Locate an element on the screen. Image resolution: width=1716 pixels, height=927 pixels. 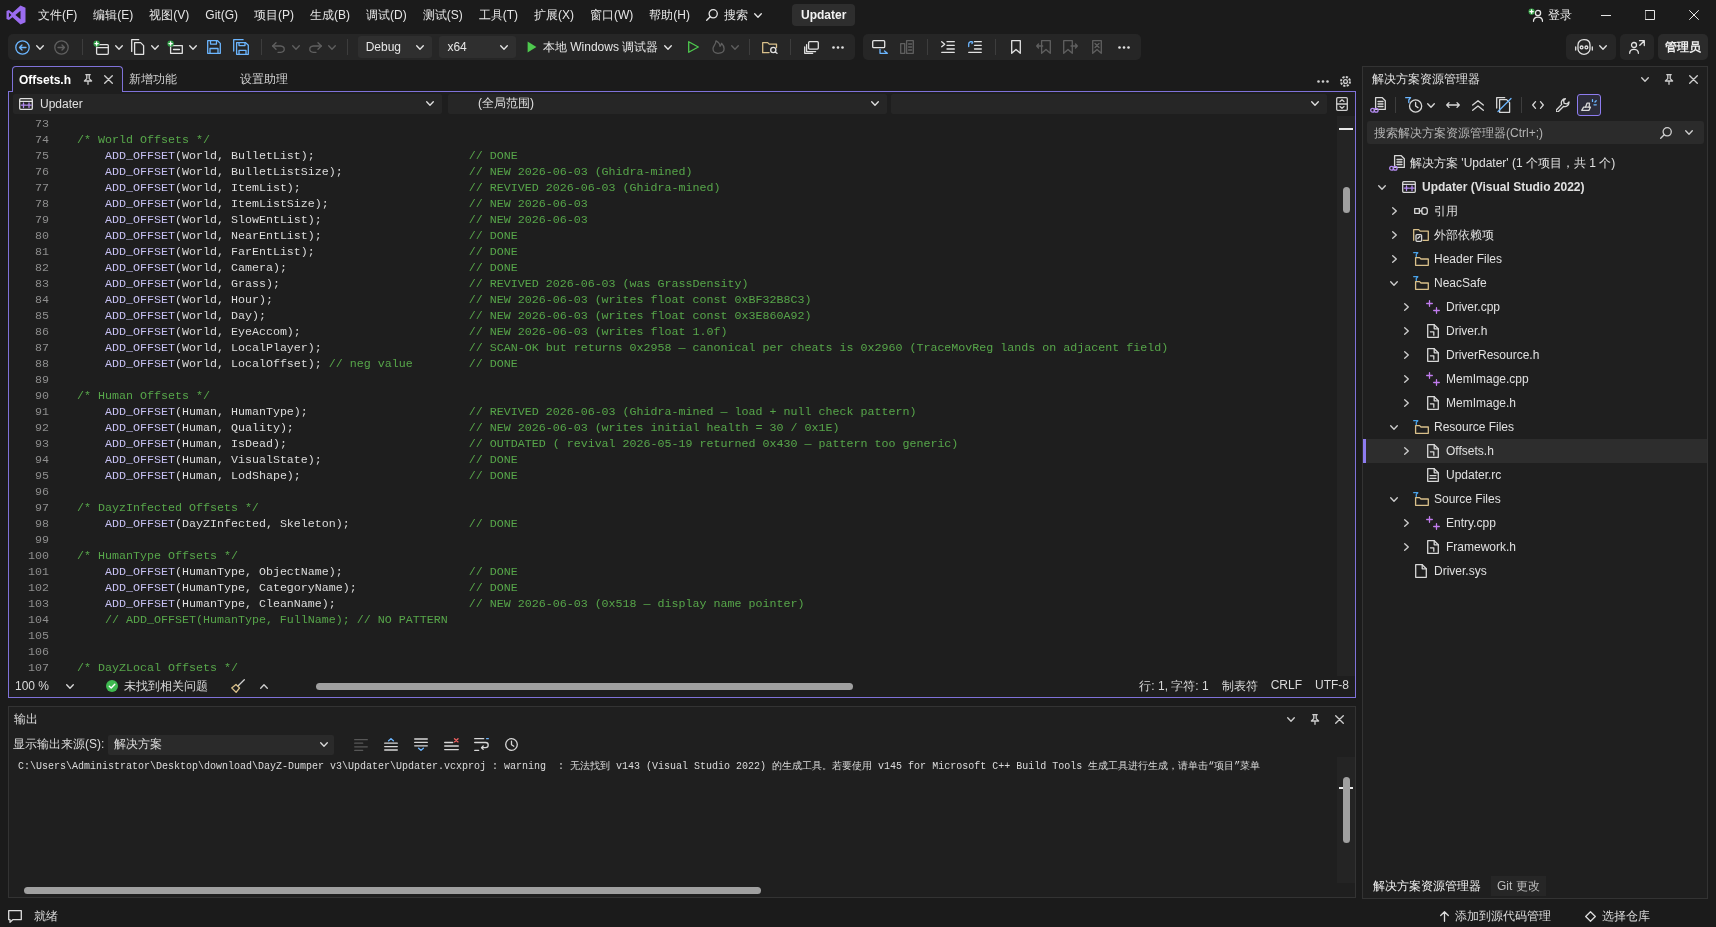
source-label: 显示输出来源(S): is located at coordinates (59, 744).